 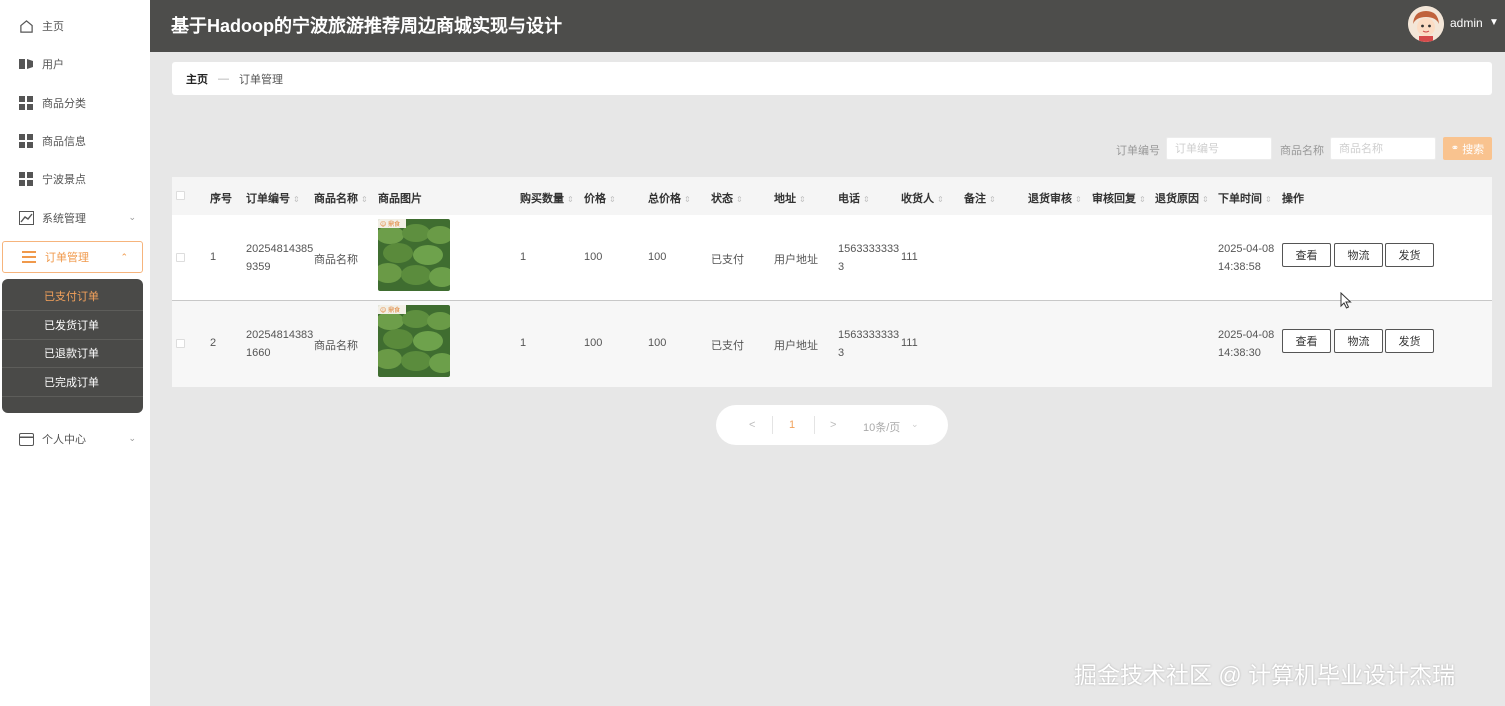 What do you see at coordinates (72, 383) in the screenshot?
I see `submenu-completed-orders: 已完成订单` at bounding box center [72, 383].